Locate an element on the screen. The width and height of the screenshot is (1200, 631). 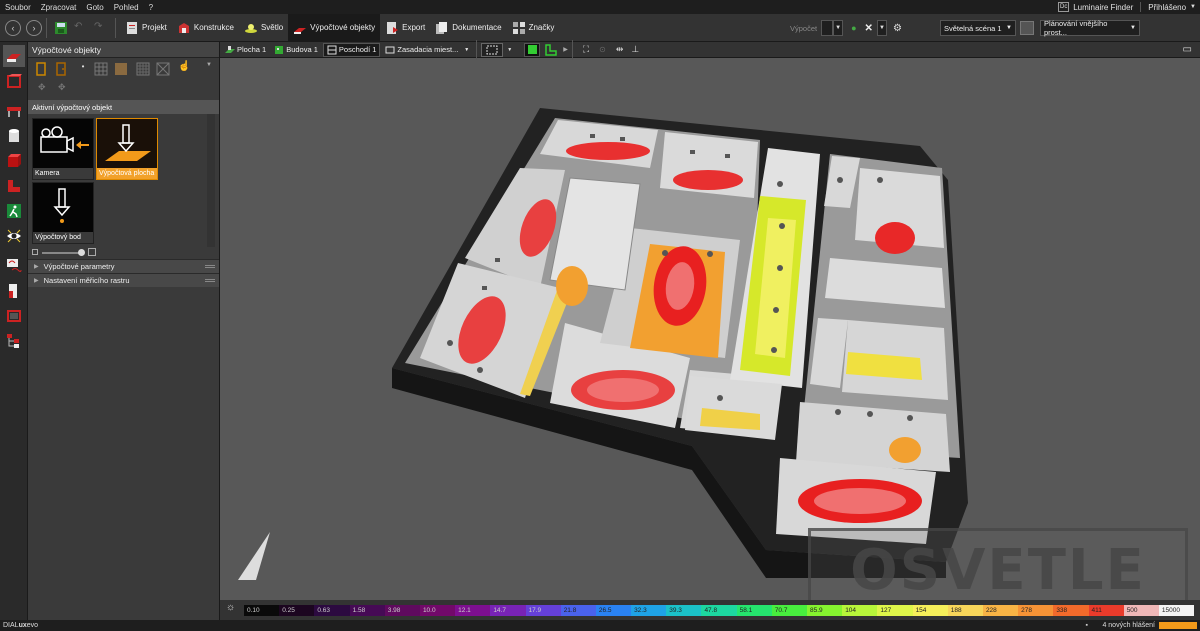
tab-vypoctove-objekty: Výpočtové objekty is located at coordinates (334, 27).